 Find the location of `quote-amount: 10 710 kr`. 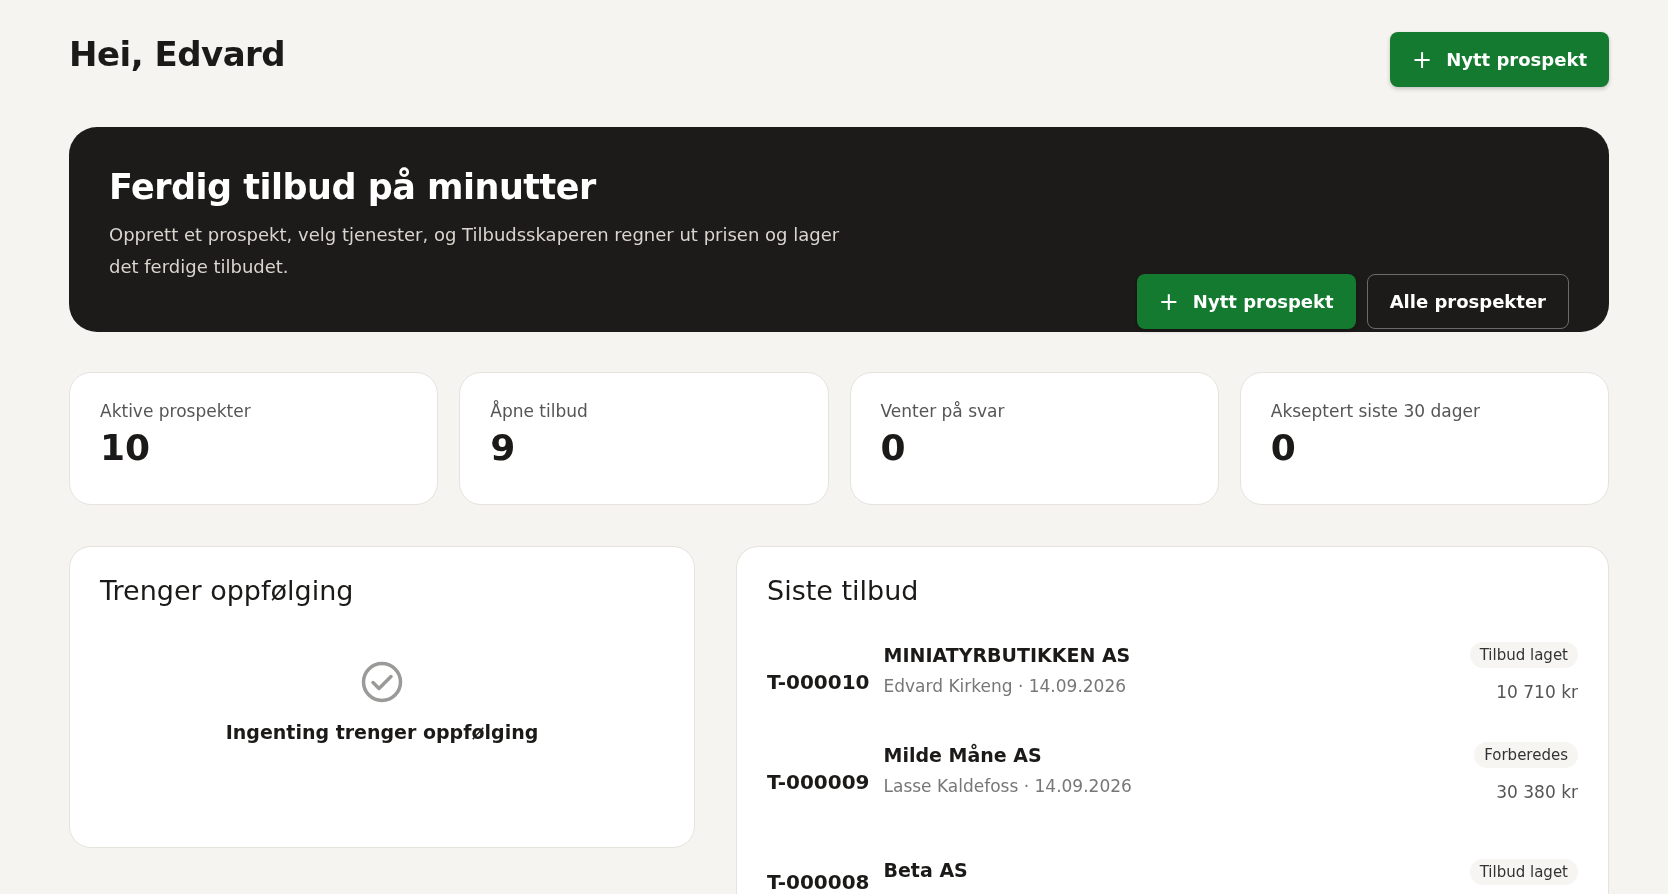

quote-amount: 10 710 kr is located at coordinates (1537, 692).